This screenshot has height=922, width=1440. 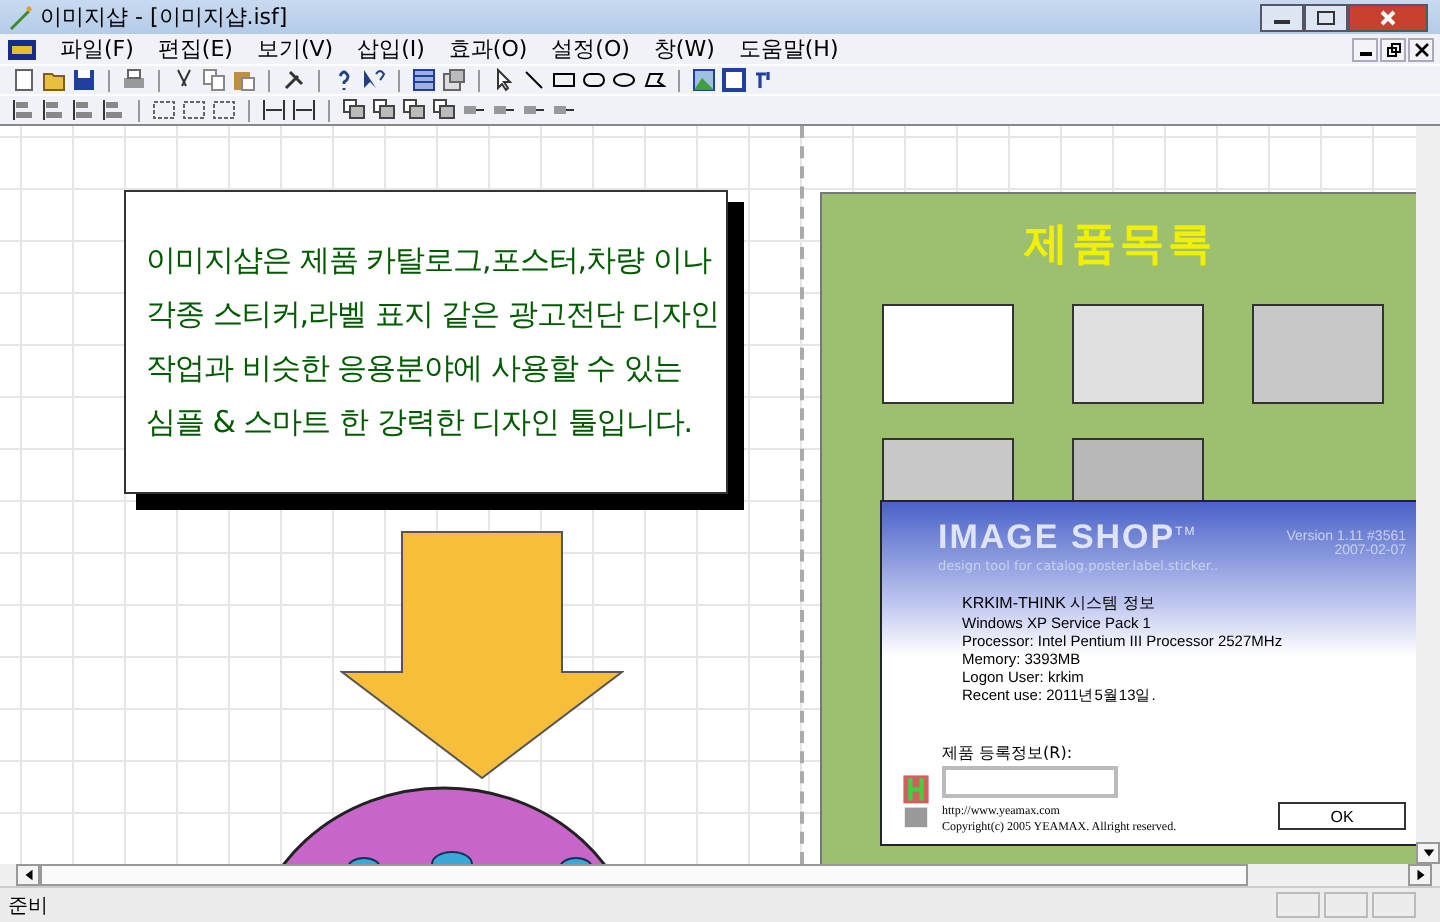 What do you see at coordinates (788, 49) in the screenshot?
I see `menu-item: 도움말(H)` at bounding box center [788, 49].